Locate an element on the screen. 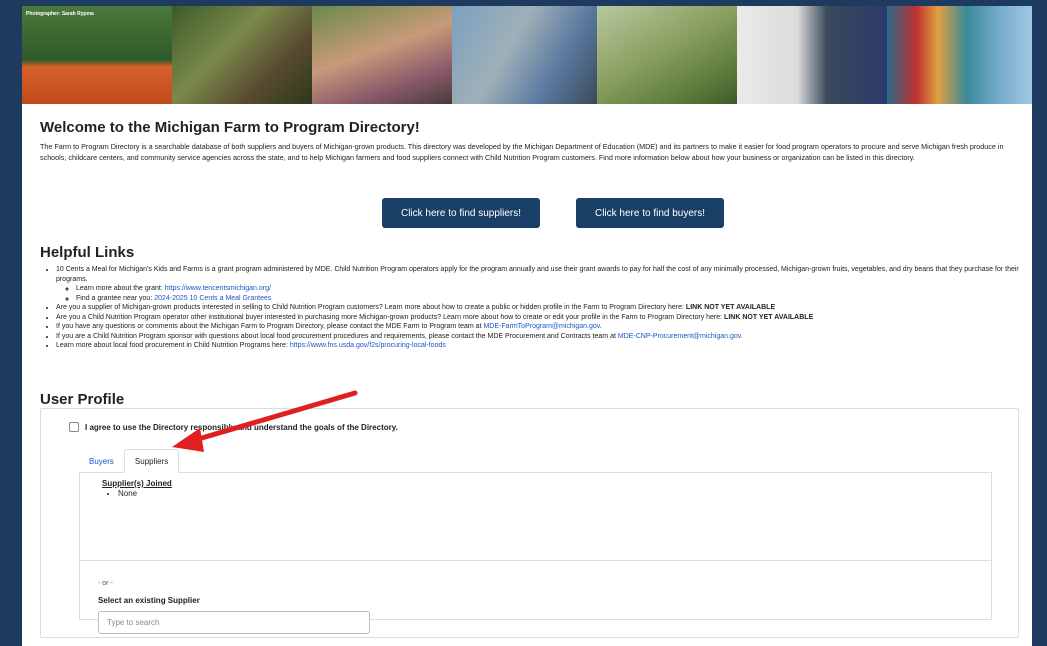 The width and height of the screenshot is (1047, 646). find-suppliers-button: Click here to find suppliers! is located at coordinates (461, 213).